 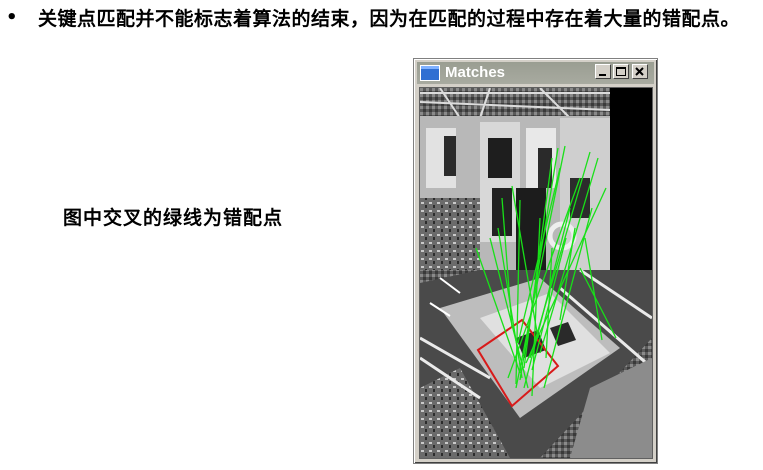 I want to click on window-titlebar: Matches, so click(x=535, y=73).